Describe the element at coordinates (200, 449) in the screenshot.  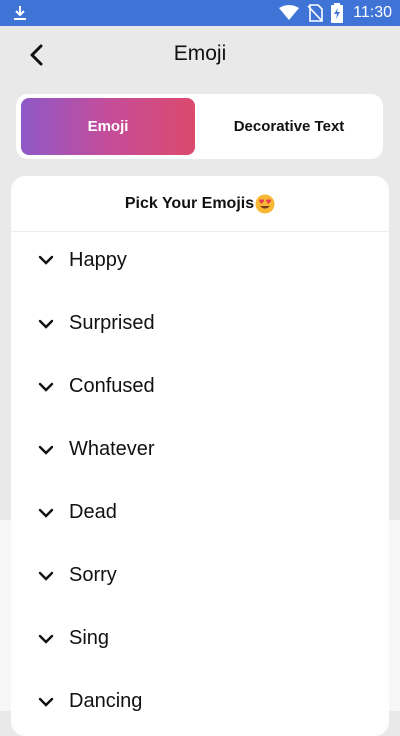
I see `list-item: Whatever` at that location.